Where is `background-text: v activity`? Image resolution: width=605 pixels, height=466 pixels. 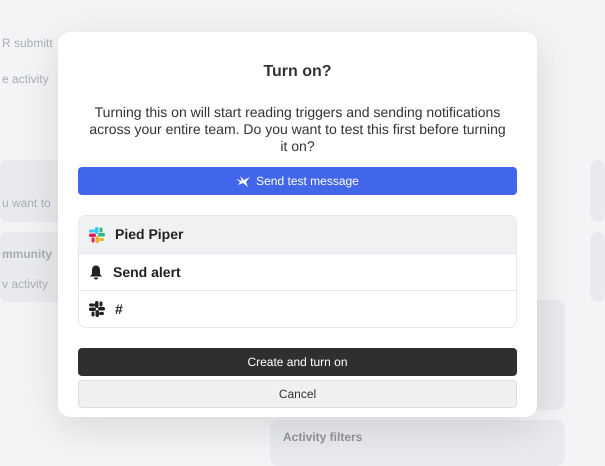
background-text: v activity is located at coordinates (25, 284).